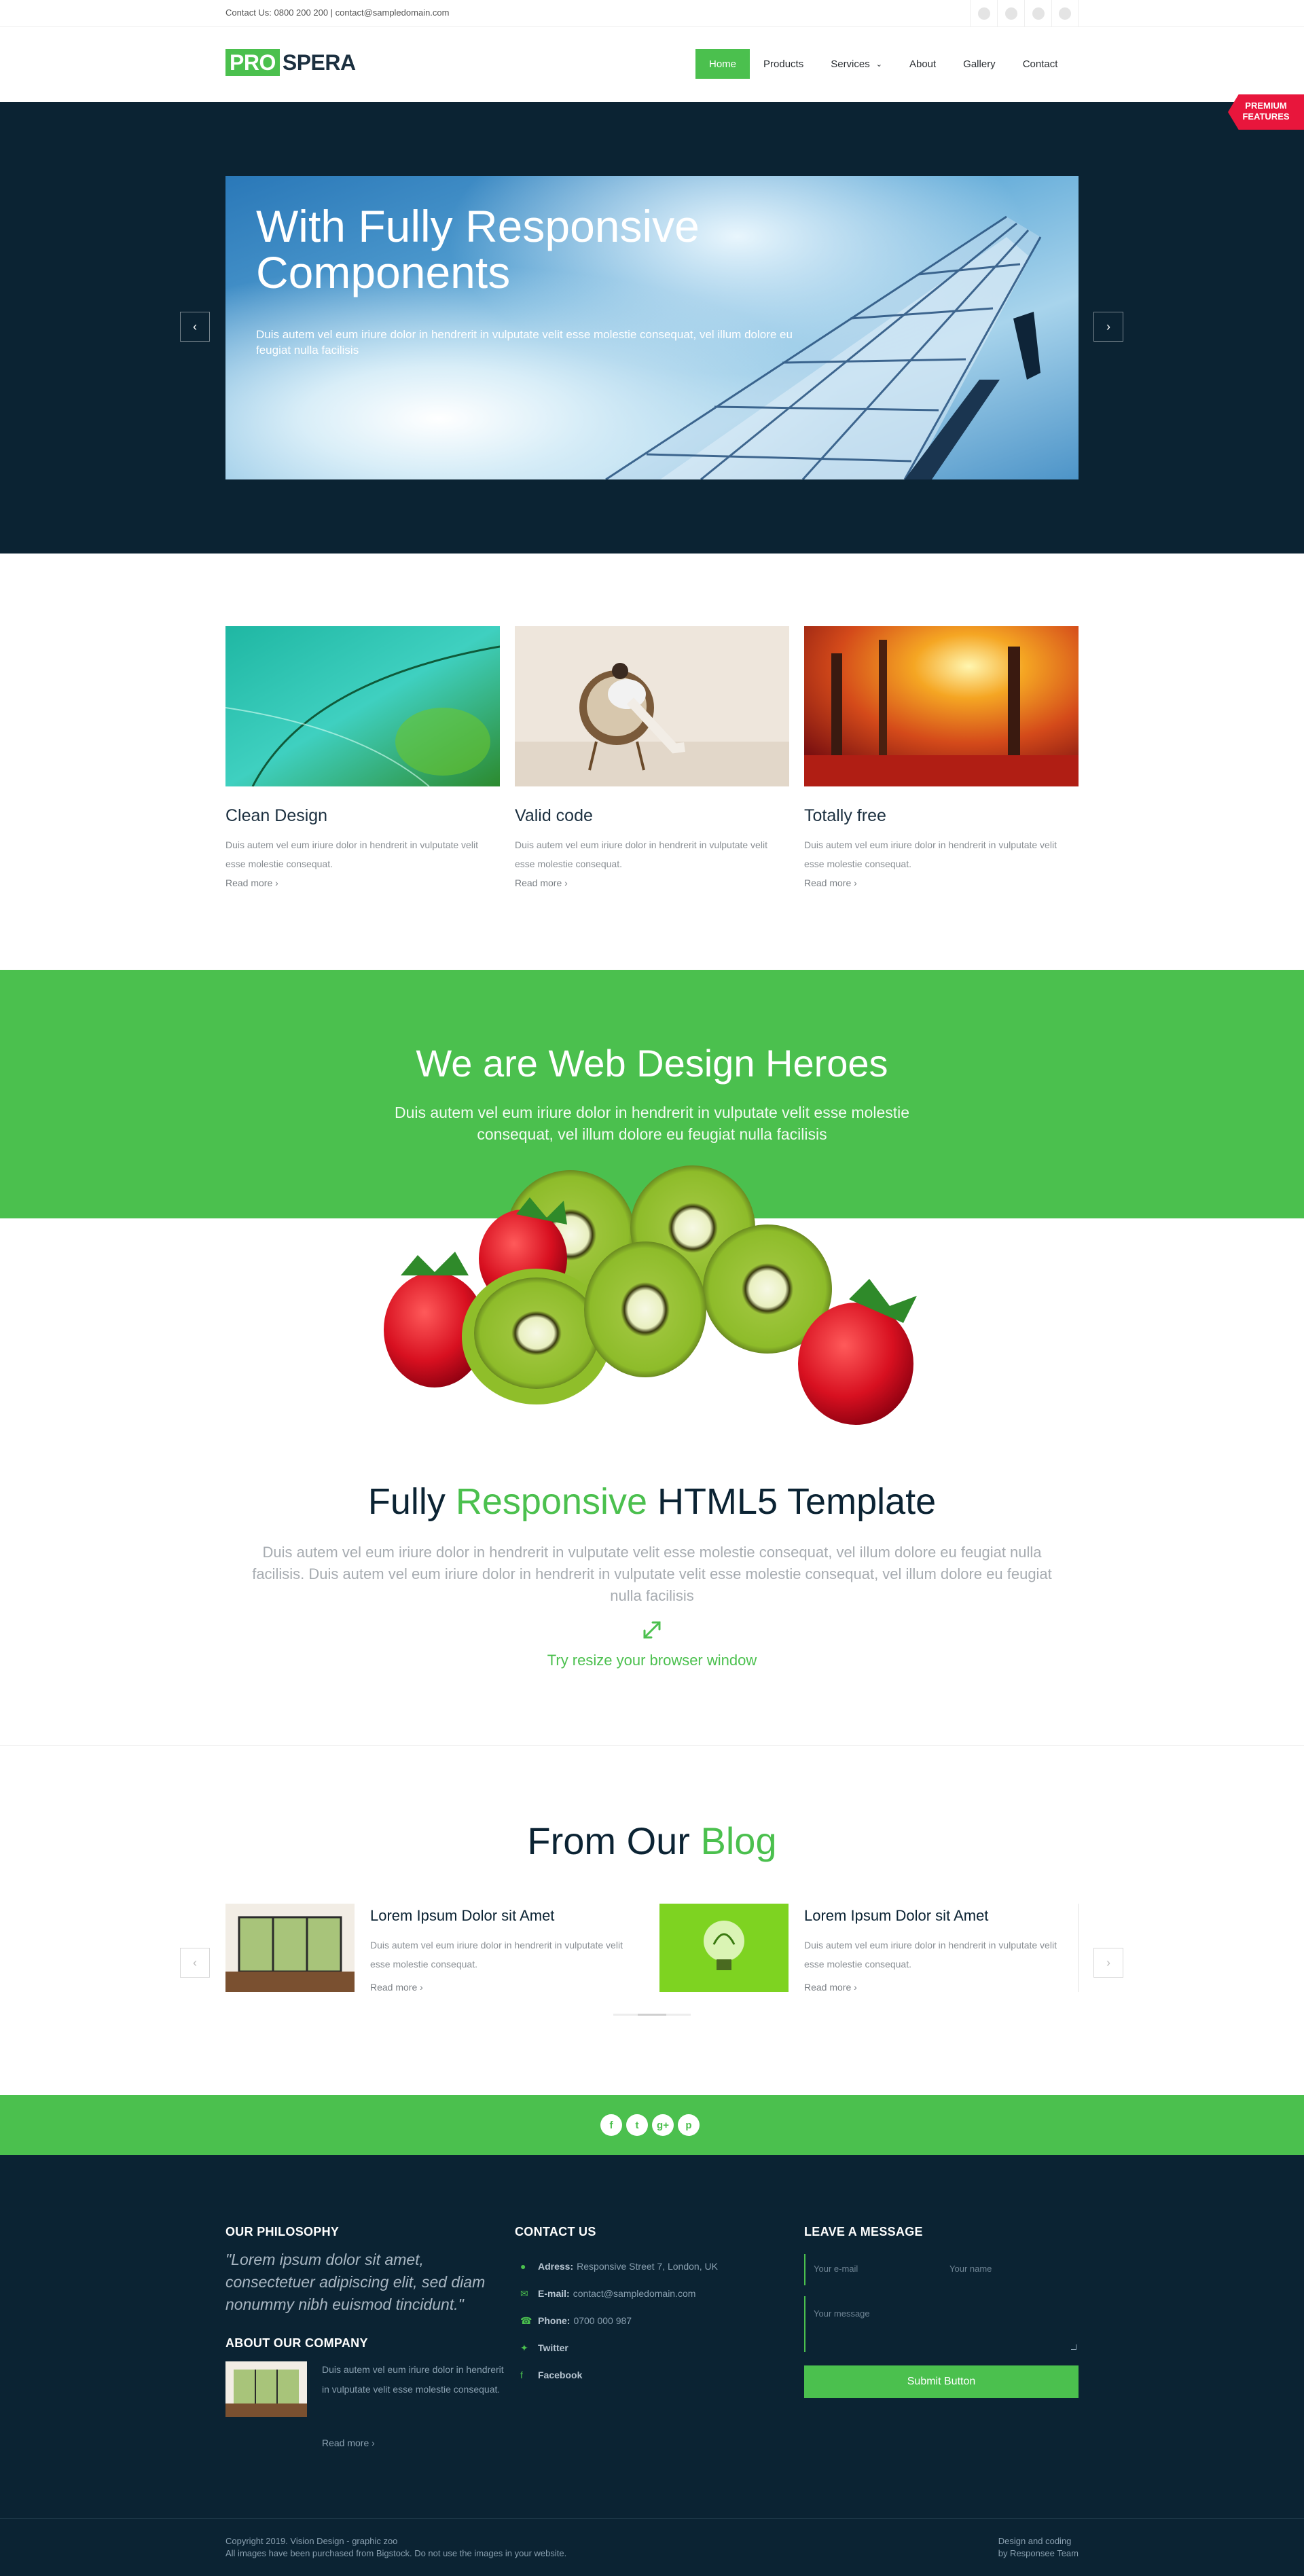  Describe the element at coordinates (944, 2269) in the screenshot. I see `message-form-row: Your e-mail Your name` at that location.